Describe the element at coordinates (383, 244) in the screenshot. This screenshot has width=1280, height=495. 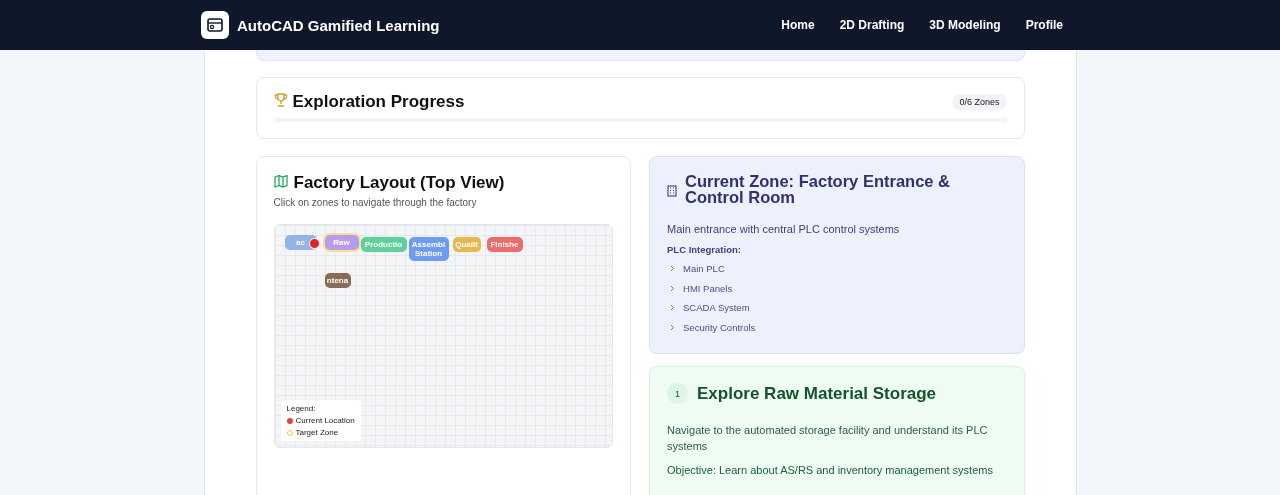
I see `zone-marker: Productio` at that location.